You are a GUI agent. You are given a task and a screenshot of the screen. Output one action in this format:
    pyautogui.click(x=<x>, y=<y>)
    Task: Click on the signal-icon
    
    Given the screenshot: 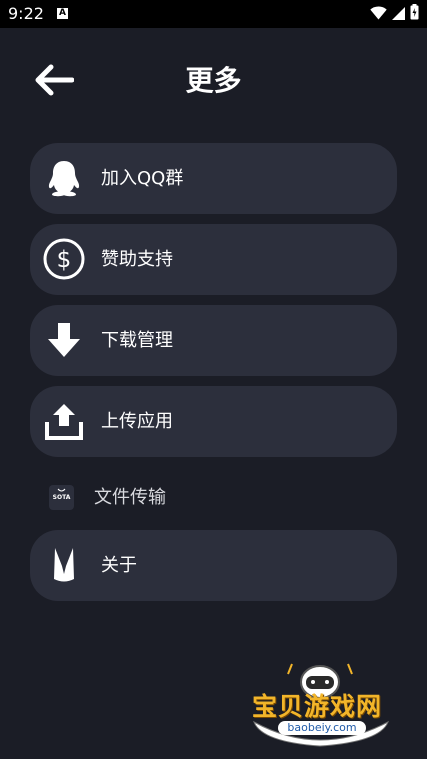 What is the action you would take?
    pyautogui.click(x=398, y=14)
    